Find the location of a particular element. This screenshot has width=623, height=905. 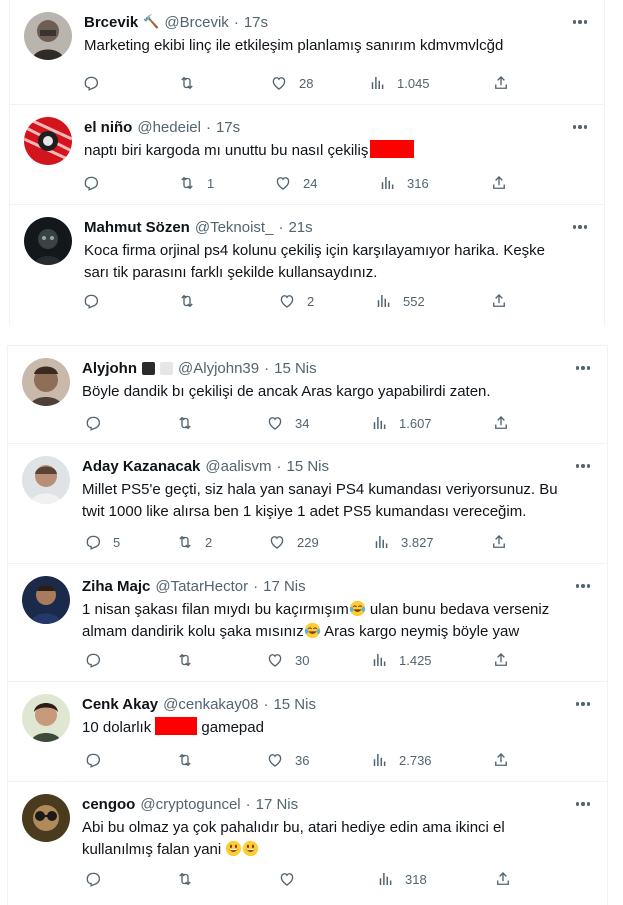

views-button: 1.425 is located at coordinates (401, 660).